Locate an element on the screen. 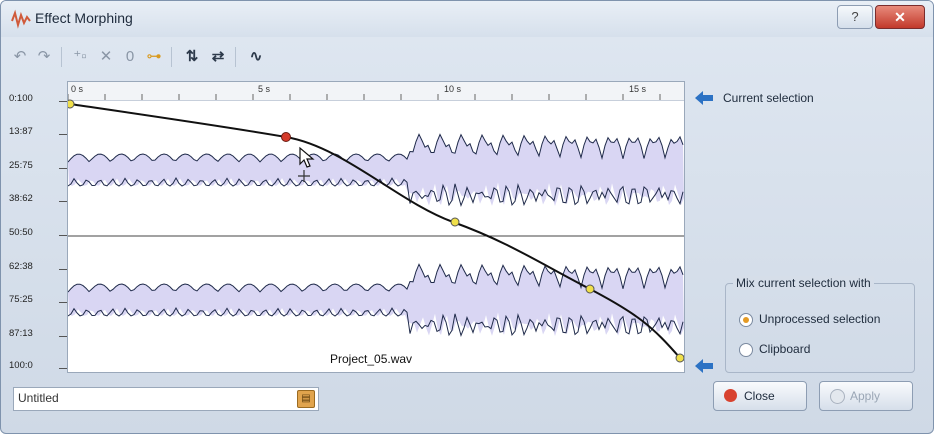 Image resolution: width=934 pixels, height=434 pixels. apply-button-label: Apply is located at coordinates (865, 396).